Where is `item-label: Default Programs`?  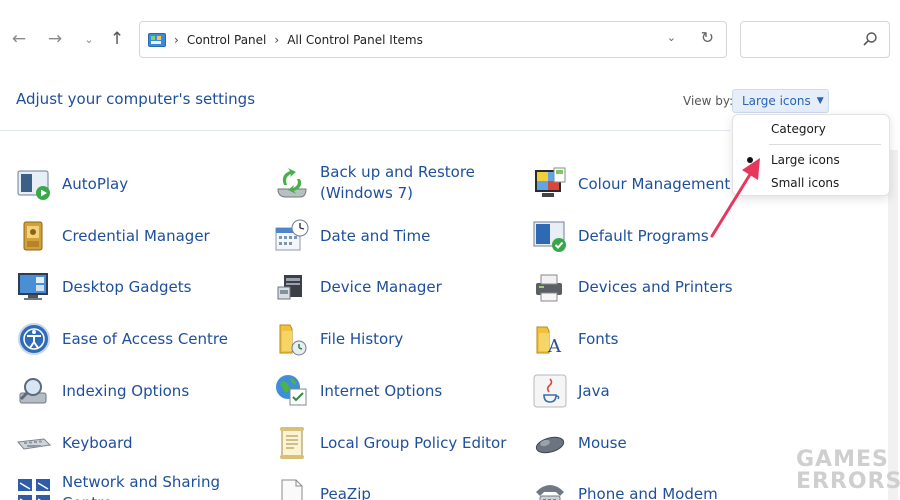
item-label: Default Programs is located at coordinates (643, 235).